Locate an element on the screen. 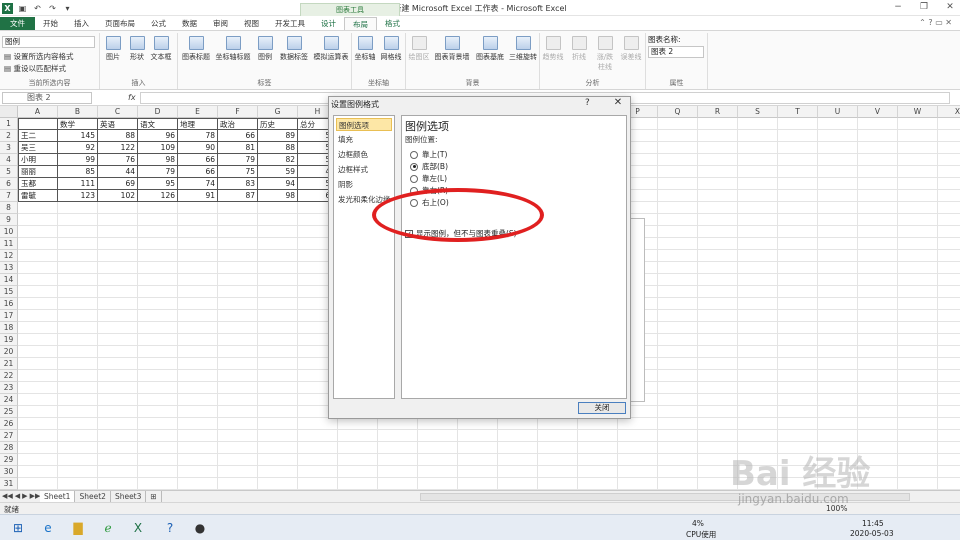 The height and width of the screenshot is (540, 960). table-cell: 83 is located at coordinates (238, 184).